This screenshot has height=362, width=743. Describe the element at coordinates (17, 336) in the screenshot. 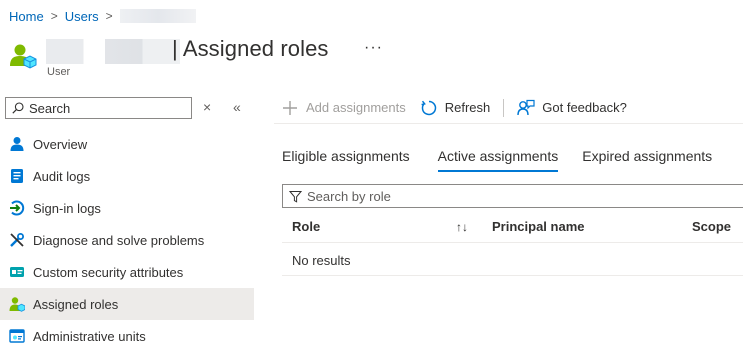

I see `admin-units-icon` at that location.